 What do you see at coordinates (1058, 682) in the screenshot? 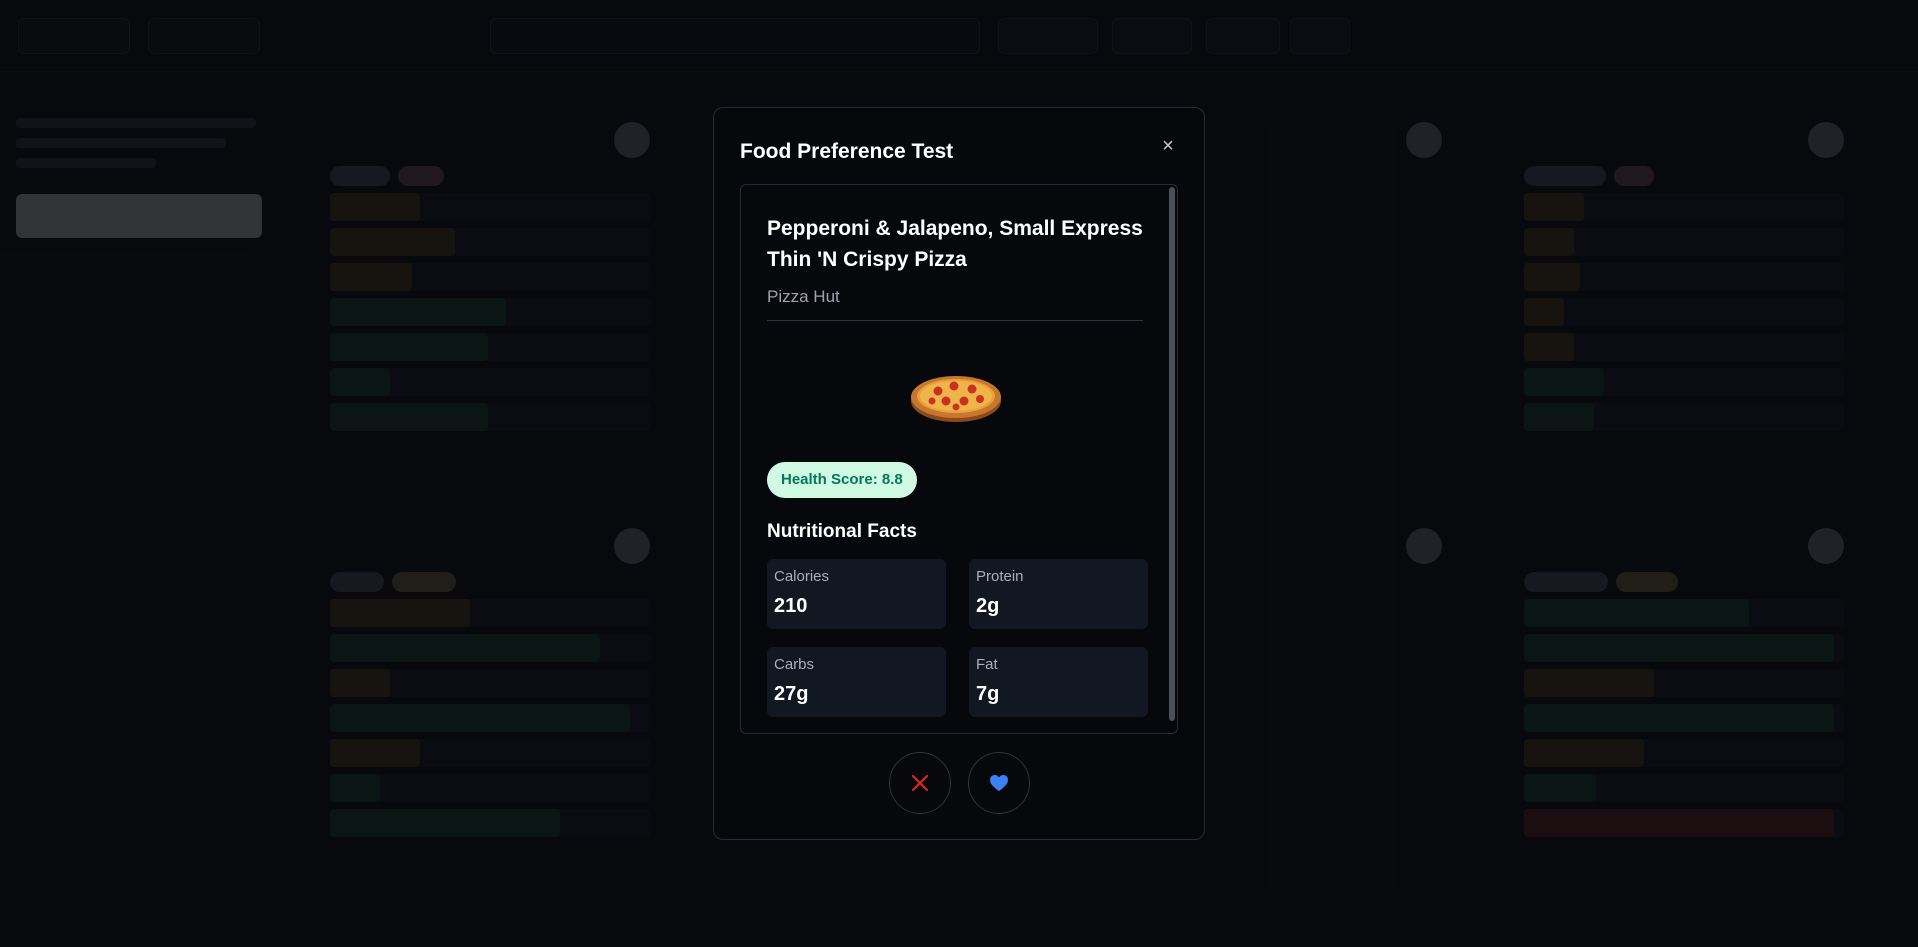
I see `nutrition-fact-fat: Fat 7g` at bounding box center [1058, 682].